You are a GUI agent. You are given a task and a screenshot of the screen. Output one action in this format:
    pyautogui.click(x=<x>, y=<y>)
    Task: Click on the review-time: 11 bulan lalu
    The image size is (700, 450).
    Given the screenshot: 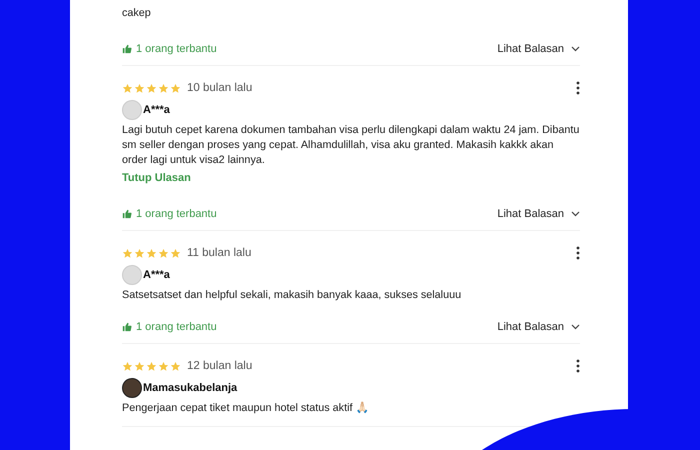 What is the action you would take?
    pyautogui.click(x=219, y=253)
    